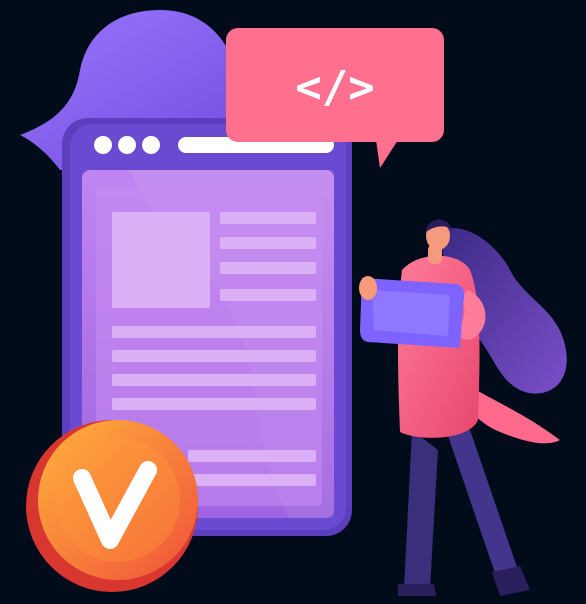 This screenshot has height=604, width=586. What do you see at coordinates (112, 506) in the screenshot?
I see `check-coin` at bounding box center [112, 506].